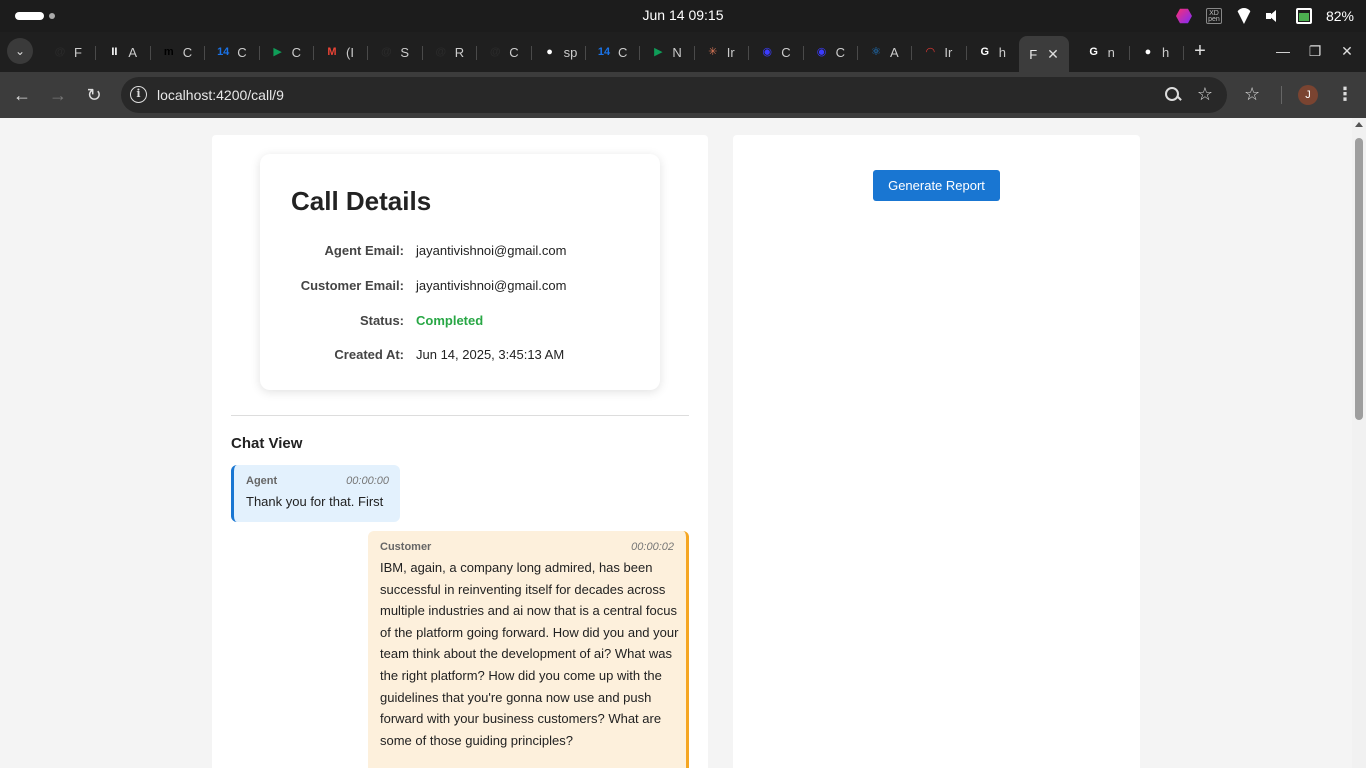 The image size is (1366, 768). I want to click on tab-title: A, so click(894, 52).